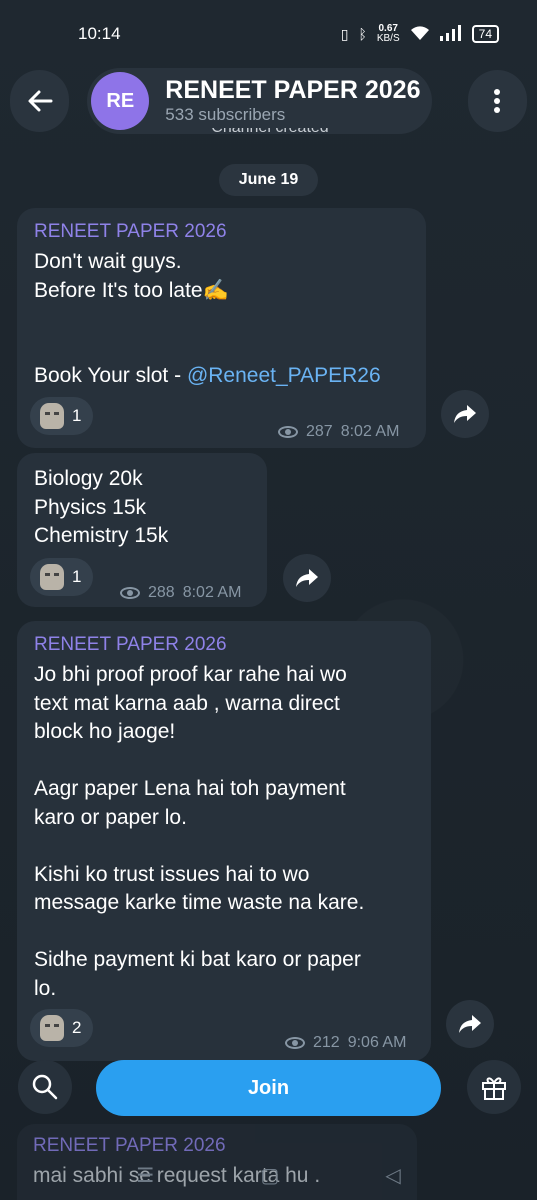 This screenshot has width=537, height=1200. What do you see at coordinates (225, 114) in the screenshot?
I see `subscriber-count: 533 subscribers` at bounding box center [225, 114].